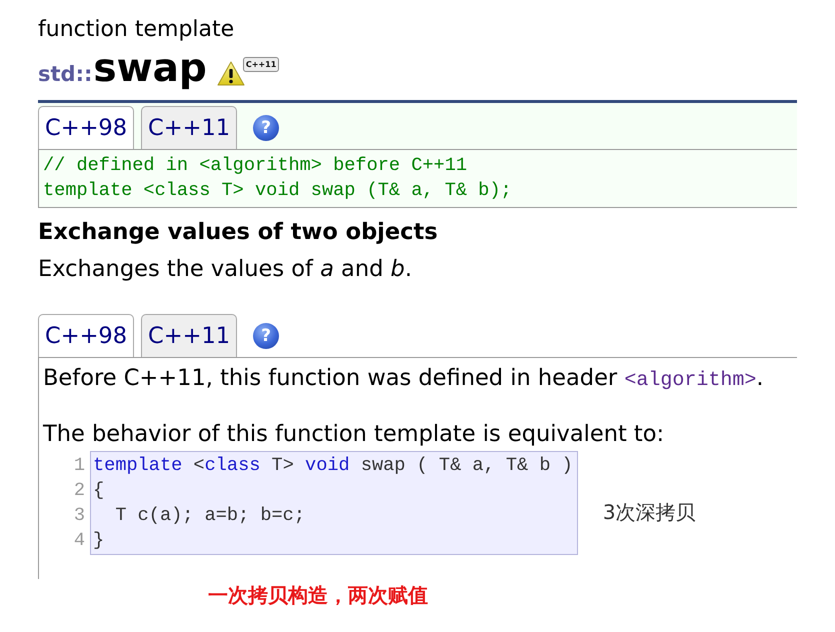  I want to click on function-name: swap, so click(150, 69).